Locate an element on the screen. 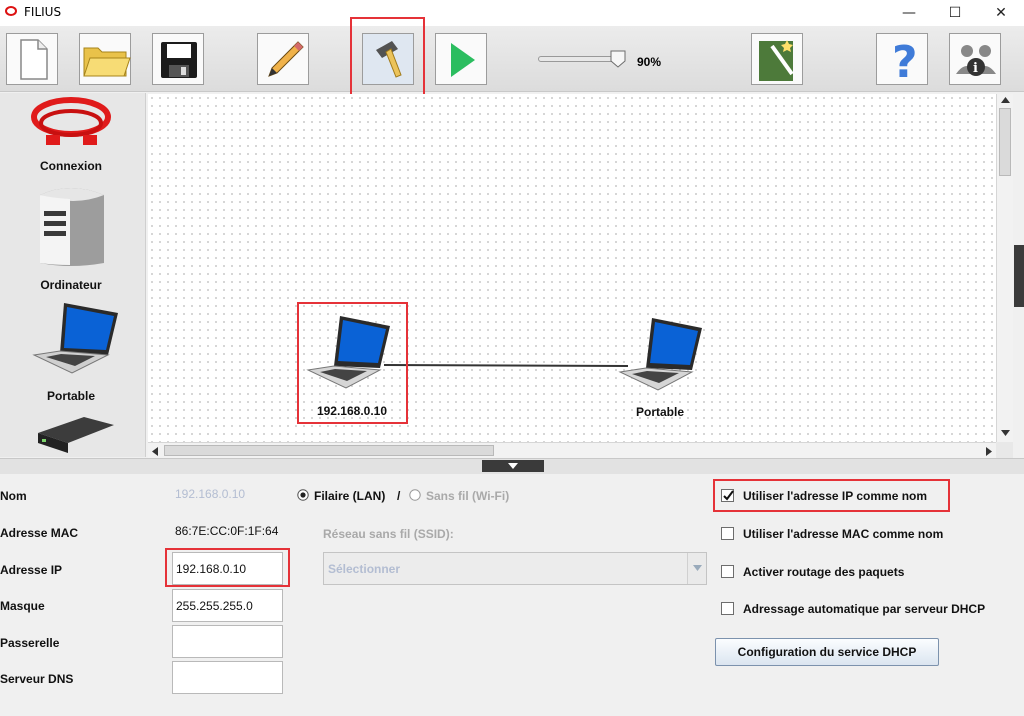  info-icon: i is located at coordinates (976, 60).